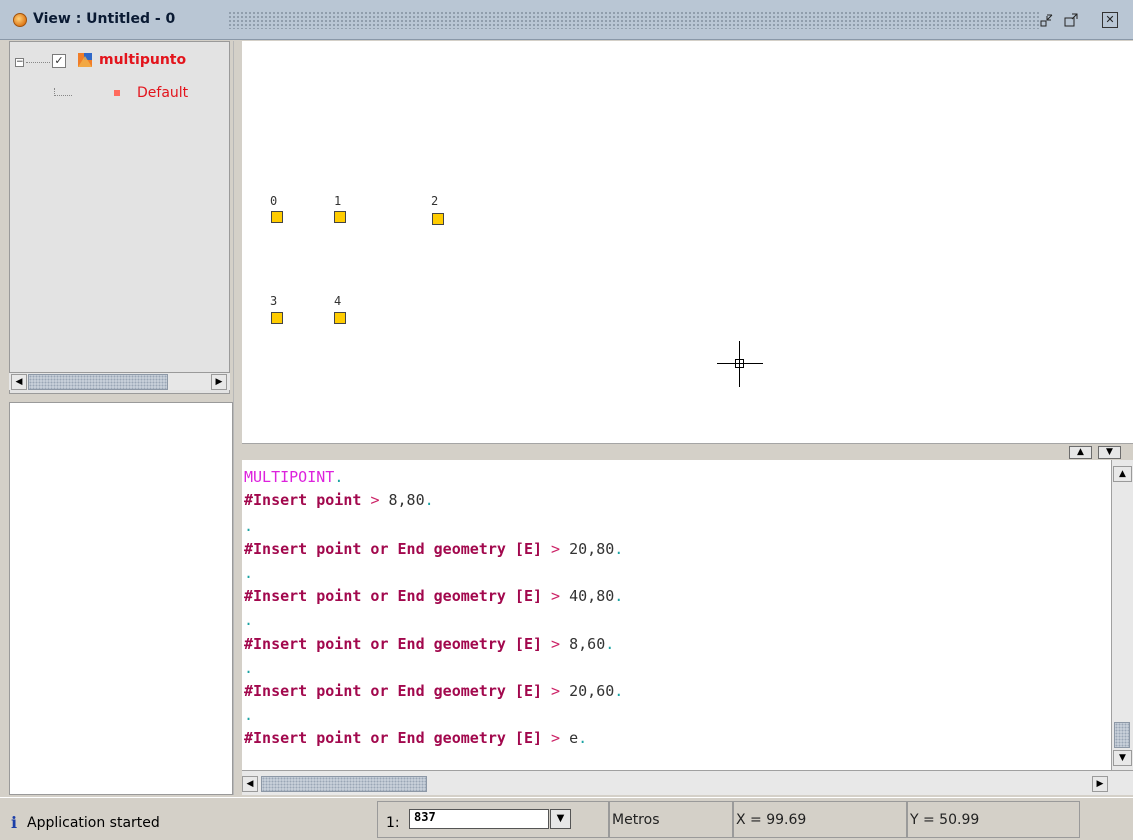 The height and width of the screenshot is (840, 1133). Describe the element at coordinates (93, 823) in the screenshot. I see `status-message: Application started` at that location.